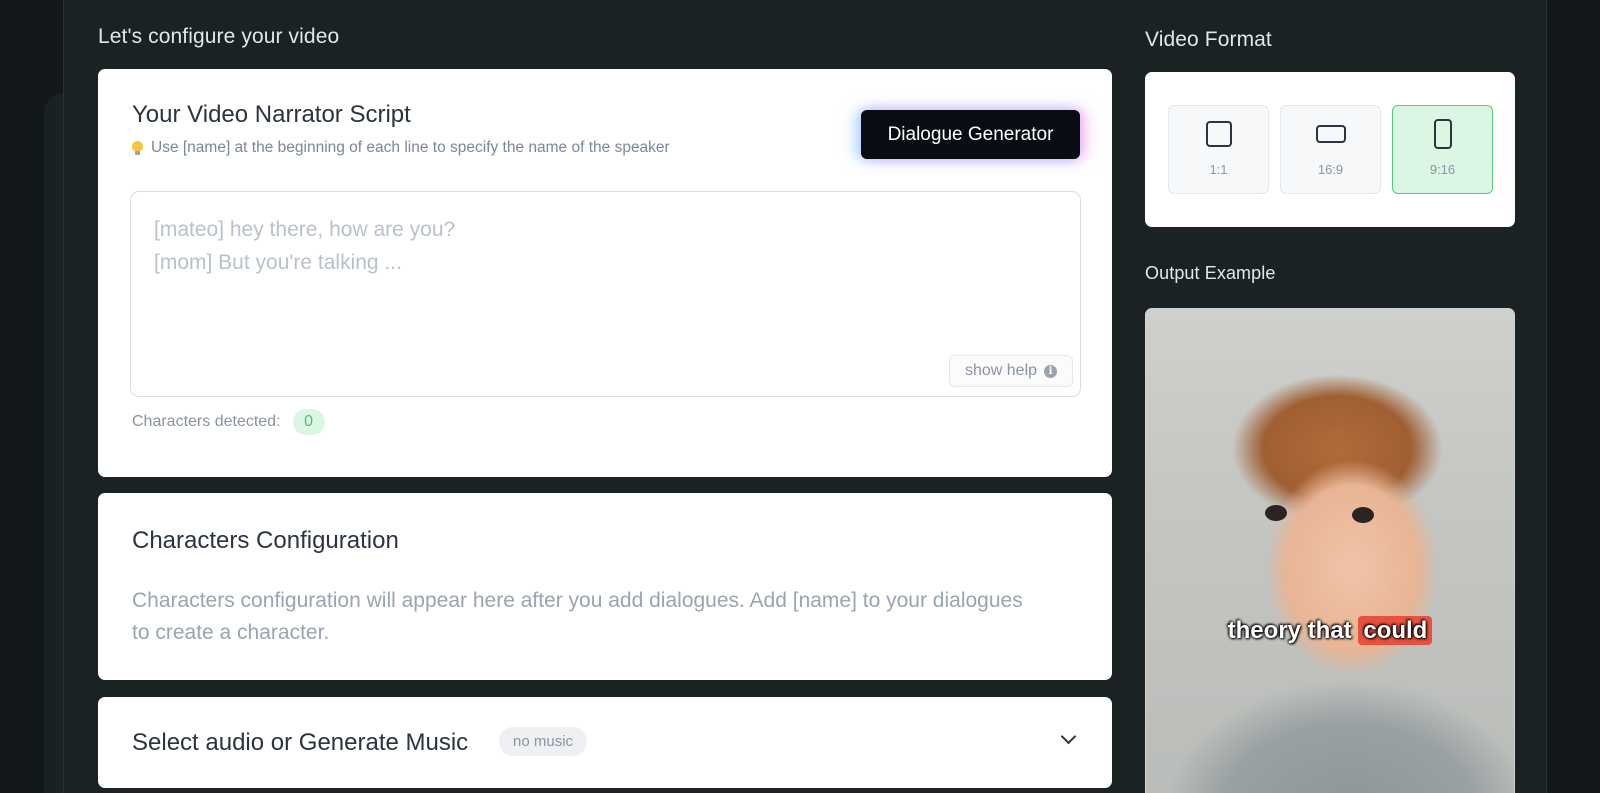 Image resolution: width=1600 pixels, height=793 pixels. What do you see at coordinates (305, 229) in the screenshot?
I see `placeholder-line-1: [mateo] hey there, how are you?` at bounding box center [305, 229].